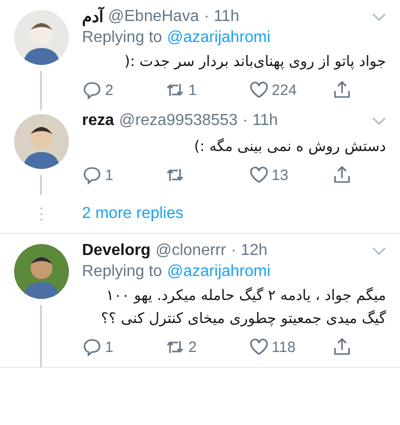 The height and width of the screenshot is (425, 400). What do you see at coordinates (280, 175) in the screenshot?
I see `like-count: 13` at bounding box center [280, 175].